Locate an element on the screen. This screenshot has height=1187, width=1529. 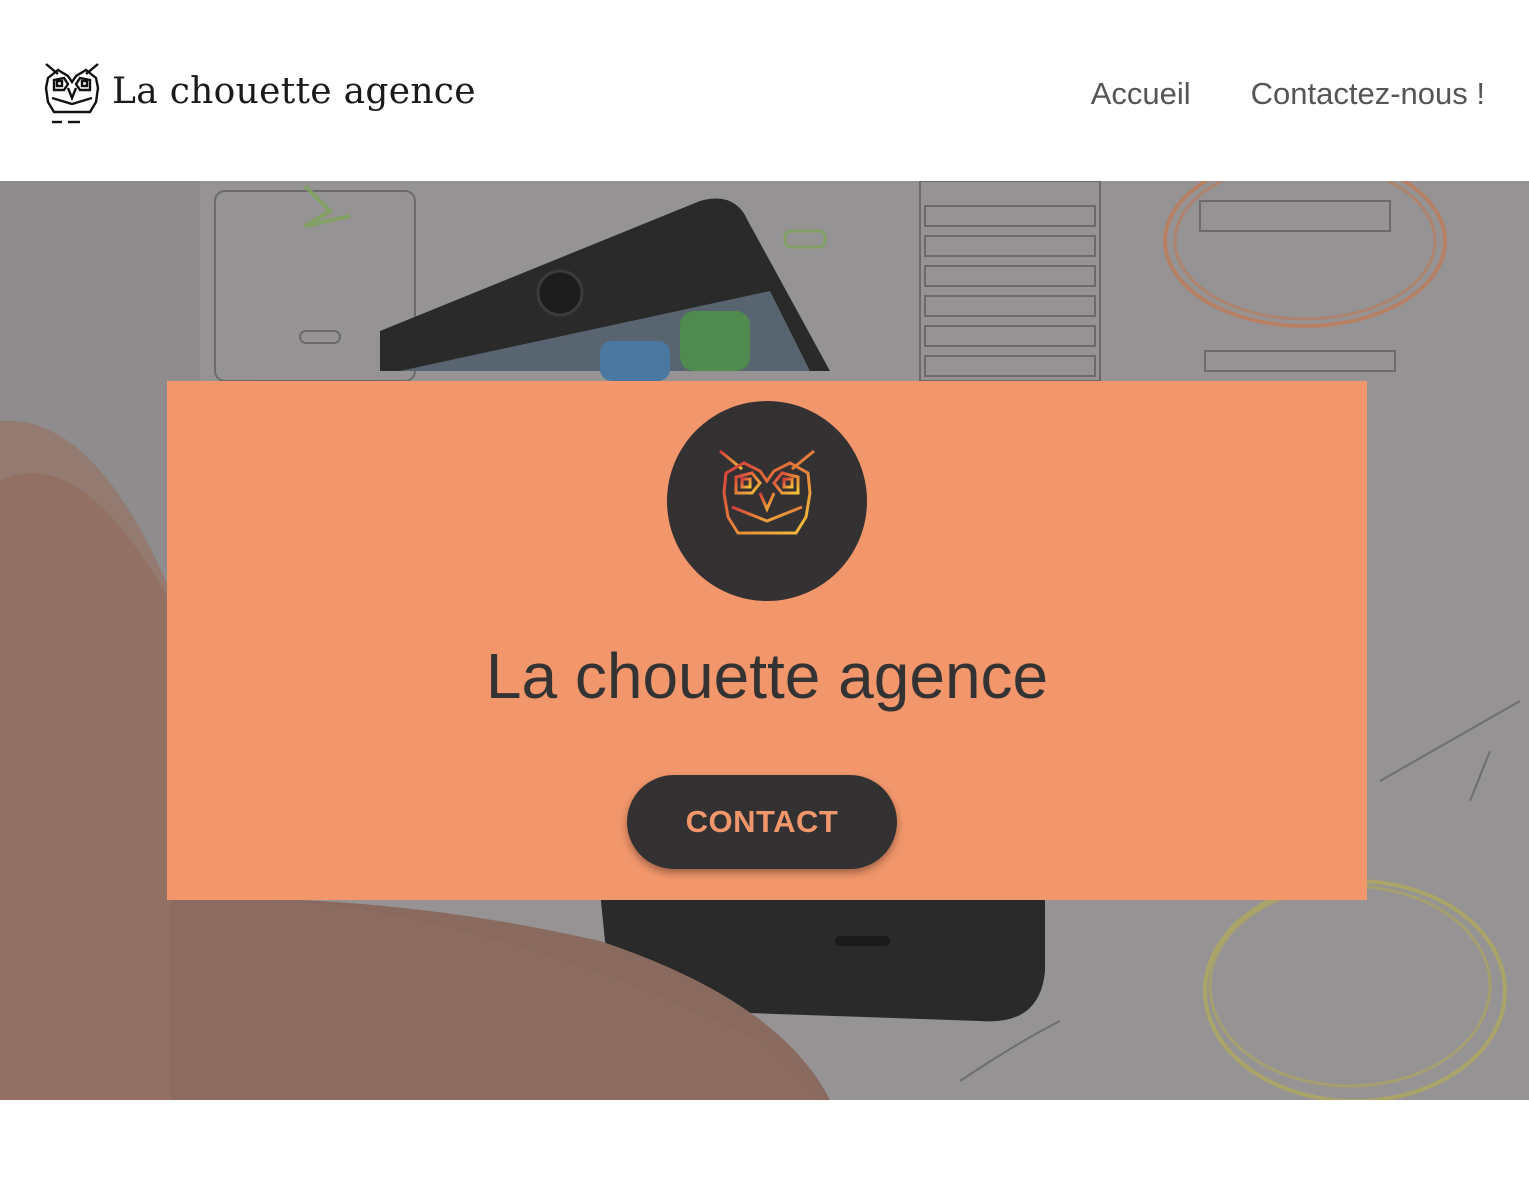
brand-name: La chouette agence is located at coordinates (294, 91).